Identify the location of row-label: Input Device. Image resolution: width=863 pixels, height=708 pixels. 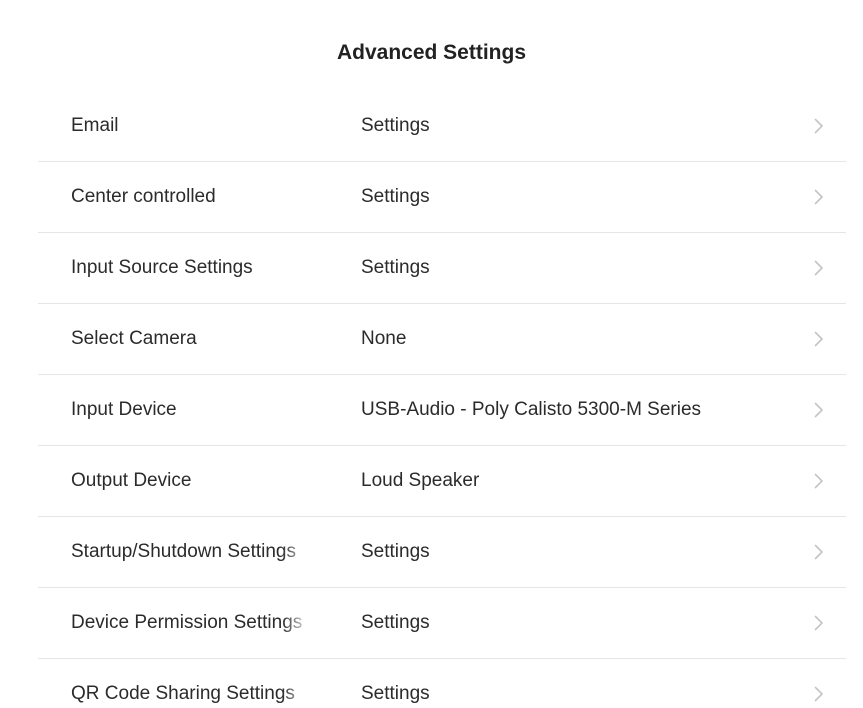
(124, 409).